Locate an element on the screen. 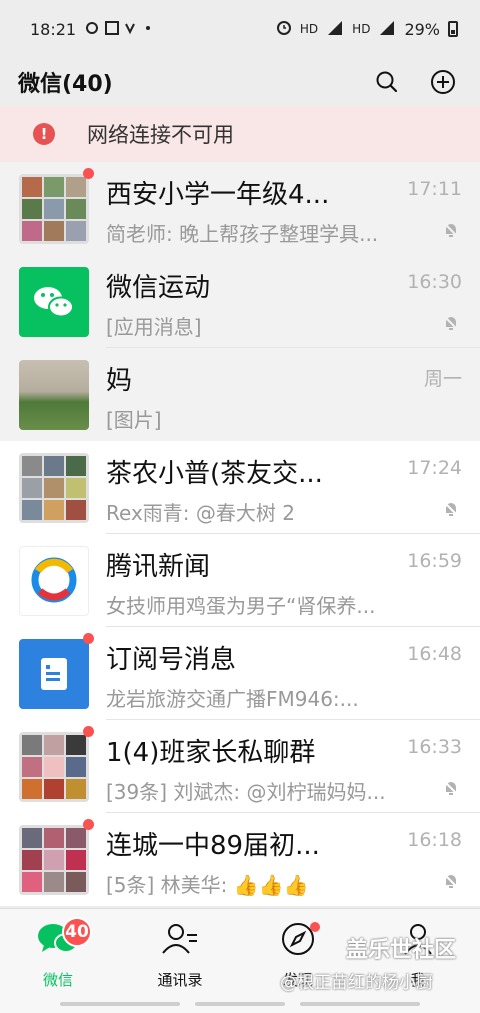  chat-name: 订阅号消息 is located at coordinates (171, 660).